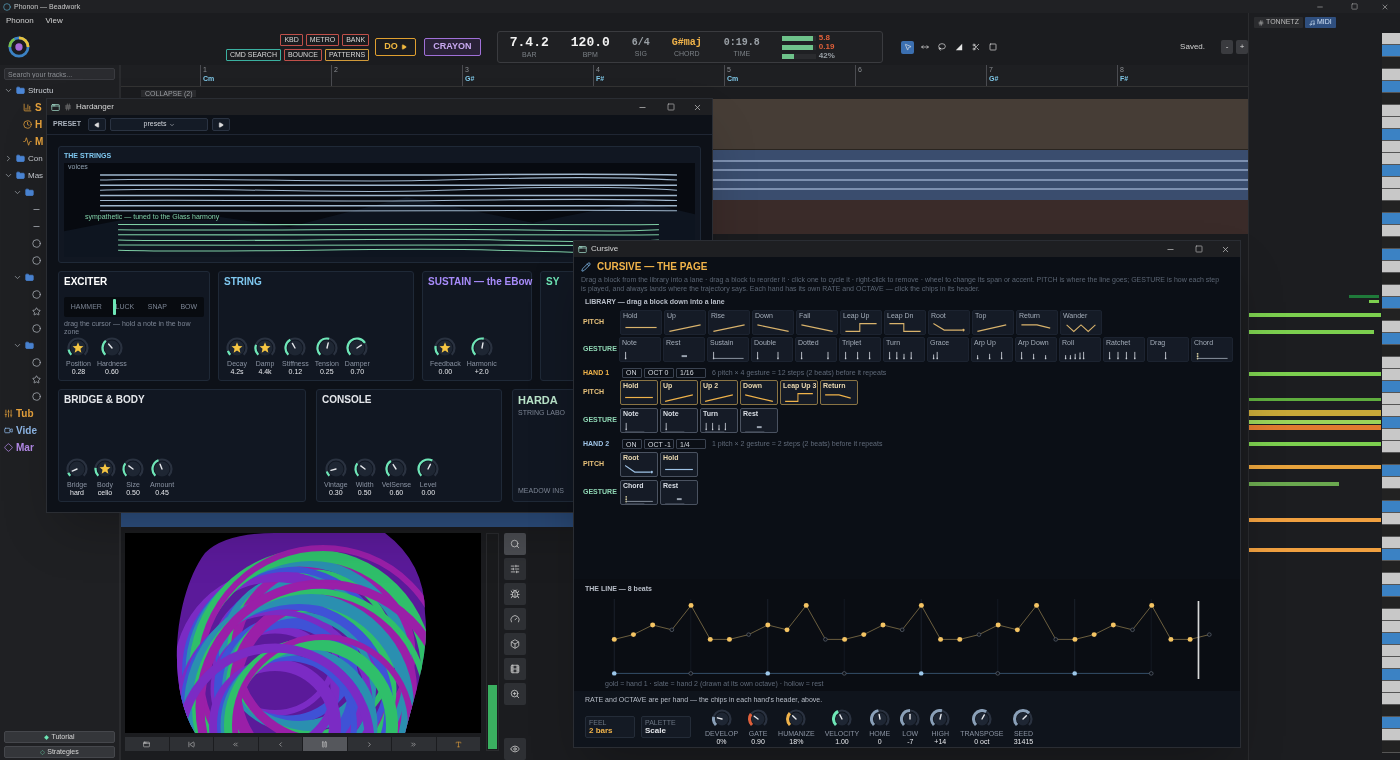 The height and width of the screenshot is (760, 1400). Describe the element at coordinates (20, 175) in the screenshot. I see `folder-icon` at that location.